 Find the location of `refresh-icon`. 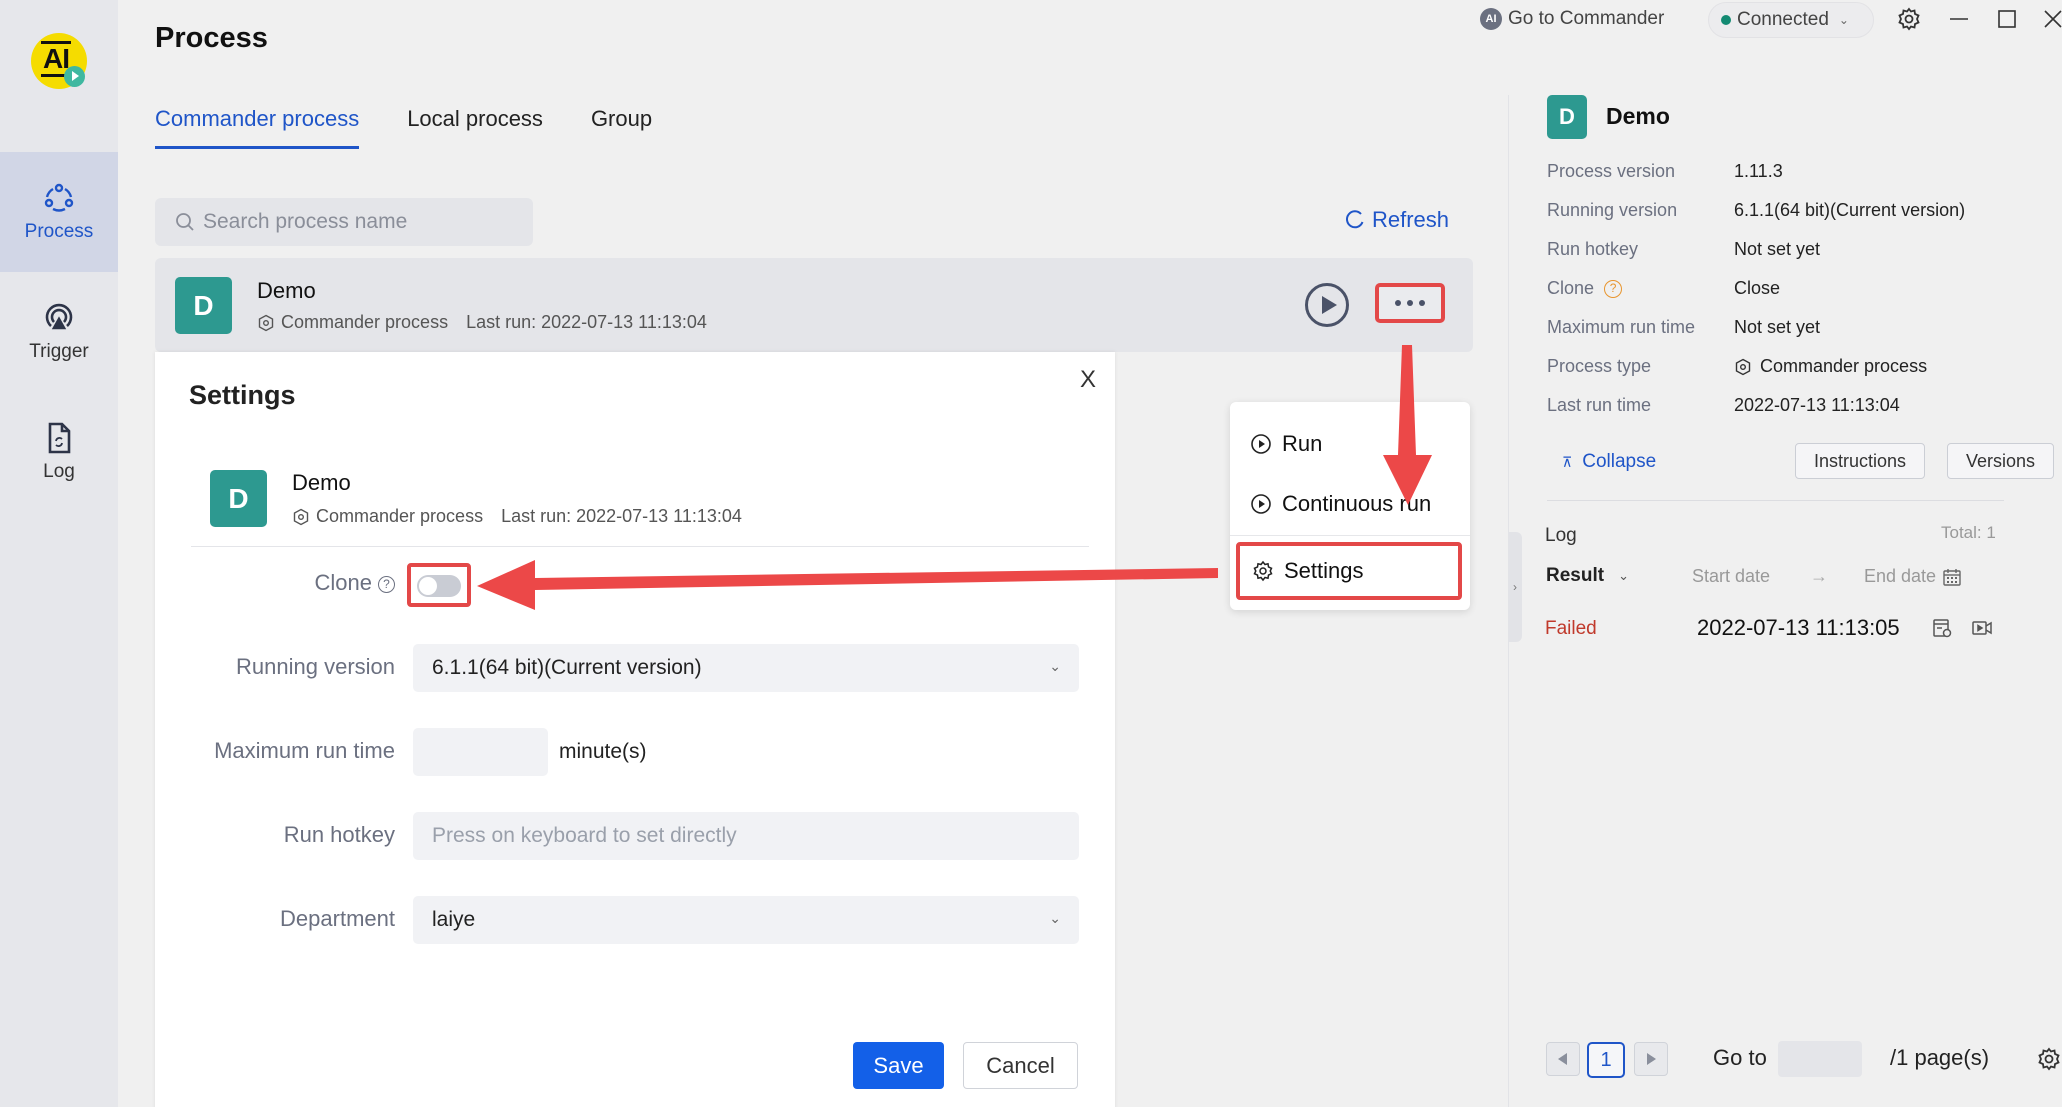

refresh-icon is located at coordinates (1355, 219).